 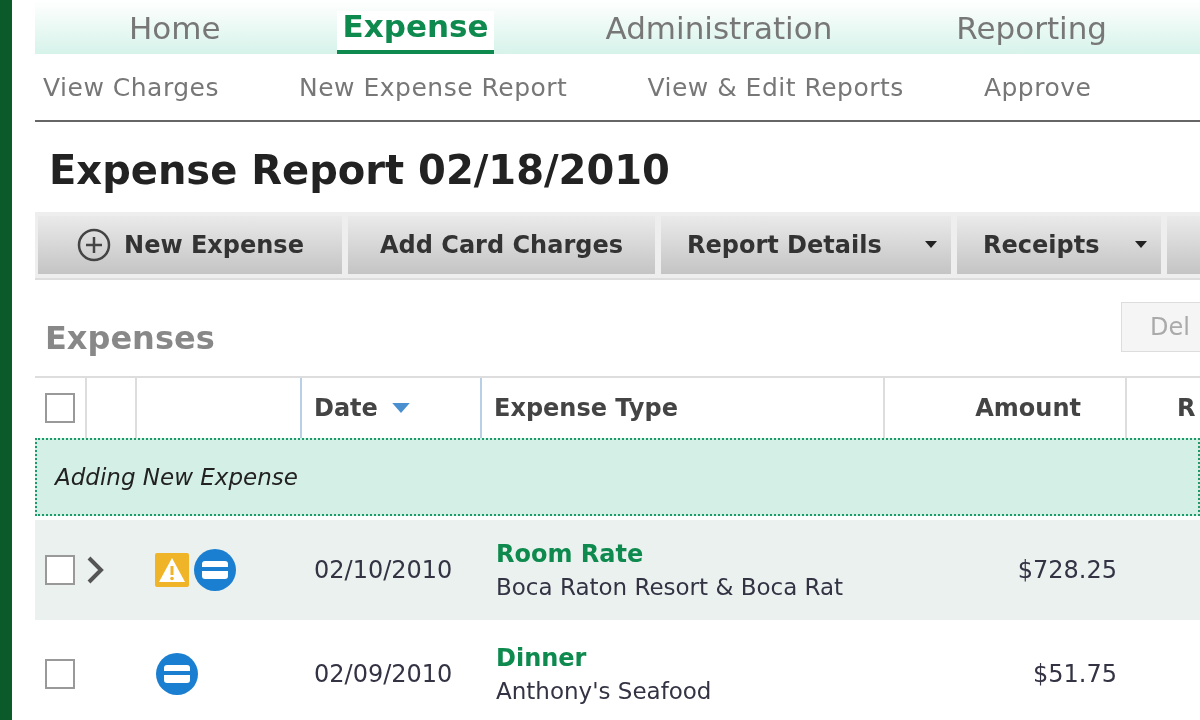 What do you see at coordinates (806, 245) in the screenshot?
I see `dropdown-button: Report Details` at bounding box center [806, 245].